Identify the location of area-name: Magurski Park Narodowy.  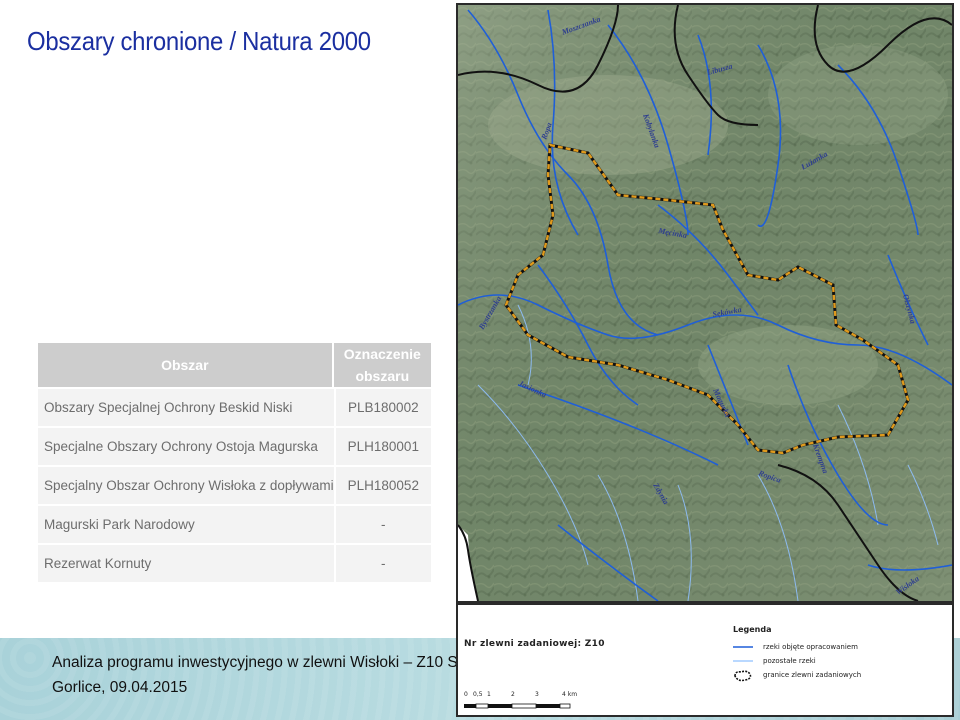
(186, 523).